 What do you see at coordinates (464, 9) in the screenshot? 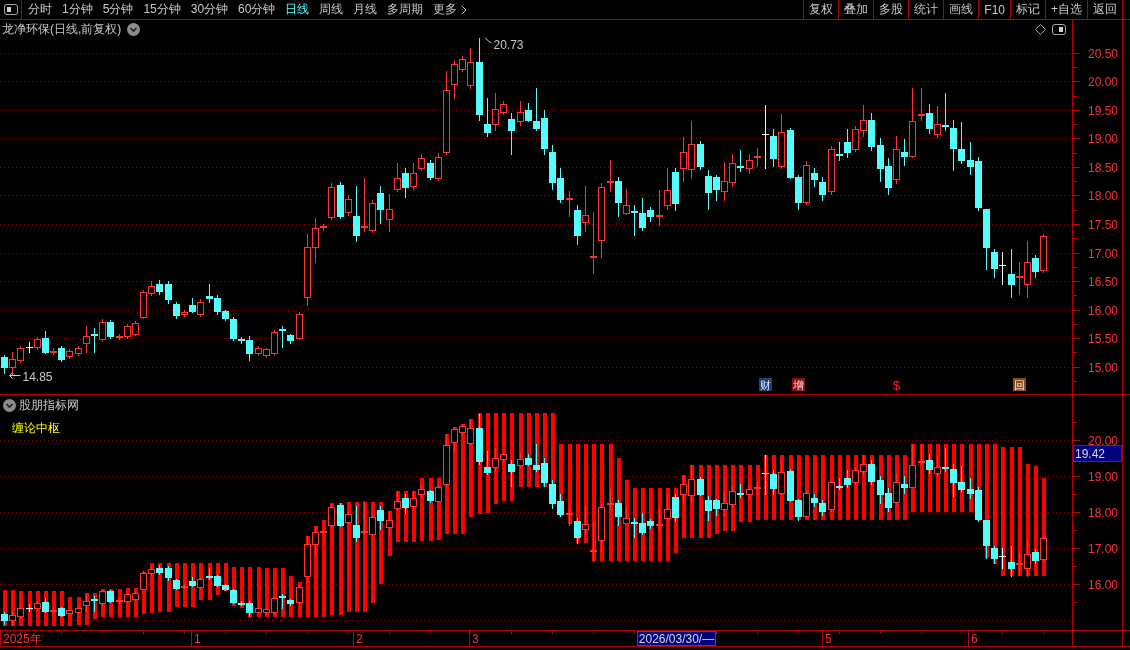
I see `chevron-right-icon` at bounding box center [464, 9].